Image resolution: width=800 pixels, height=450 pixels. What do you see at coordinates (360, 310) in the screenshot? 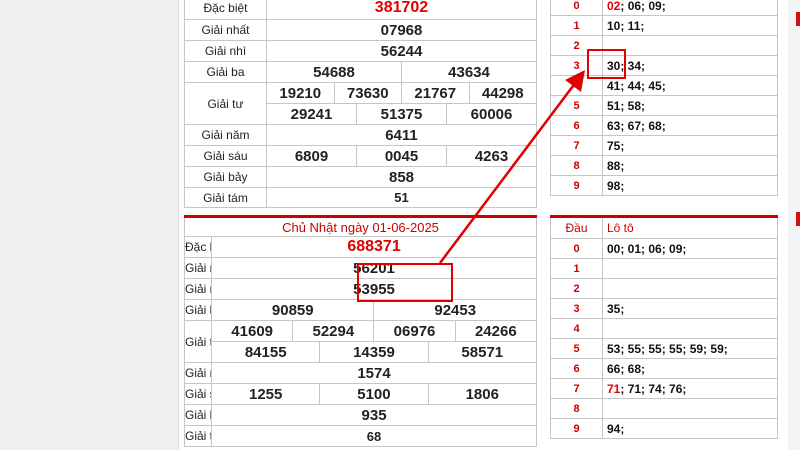
I see `row-third: Giải ba 90859 92453` at bounding box center [360, 310].